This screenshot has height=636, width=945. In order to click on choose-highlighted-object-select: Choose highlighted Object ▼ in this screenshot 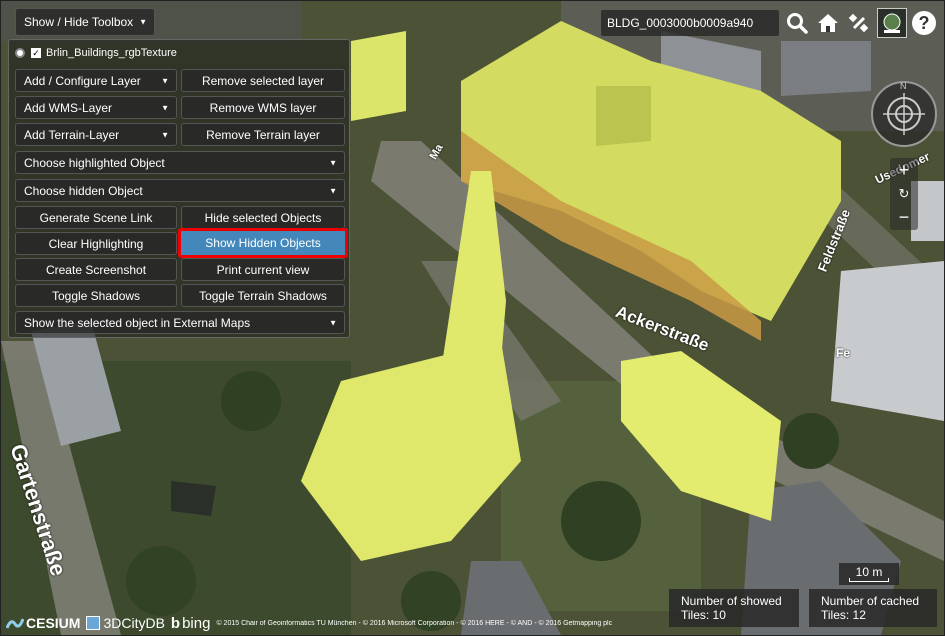, I will do `click(180, 162)`.